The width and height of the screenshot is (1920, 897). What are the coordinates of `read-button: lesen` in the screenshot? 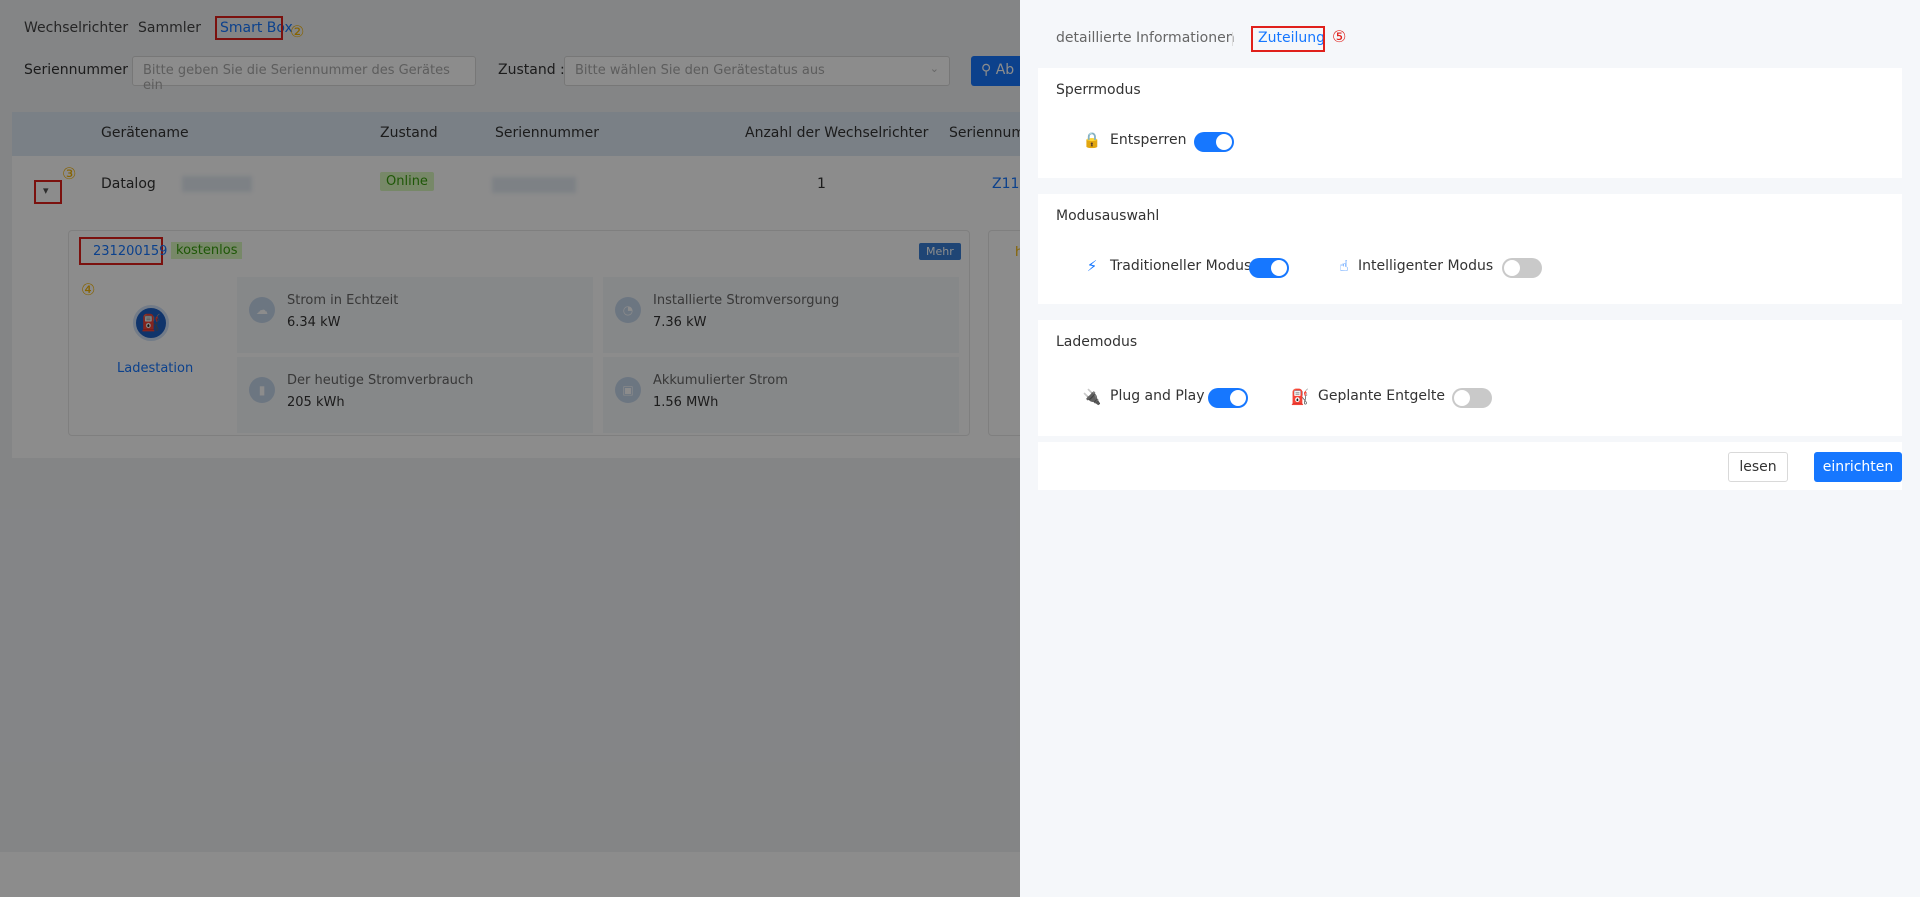 It's located at (1758, 467).